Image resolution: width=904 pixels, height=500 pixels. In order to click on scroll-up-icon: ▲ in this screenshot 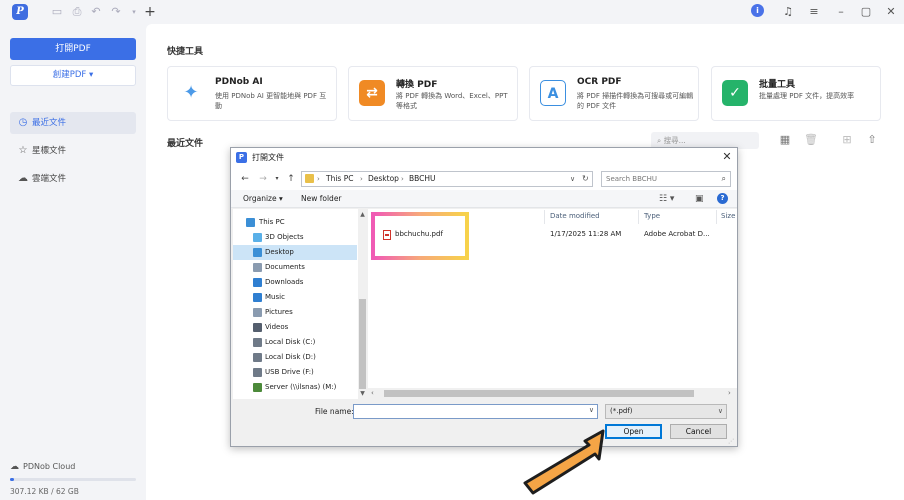, I will do `click(362, 215)`.